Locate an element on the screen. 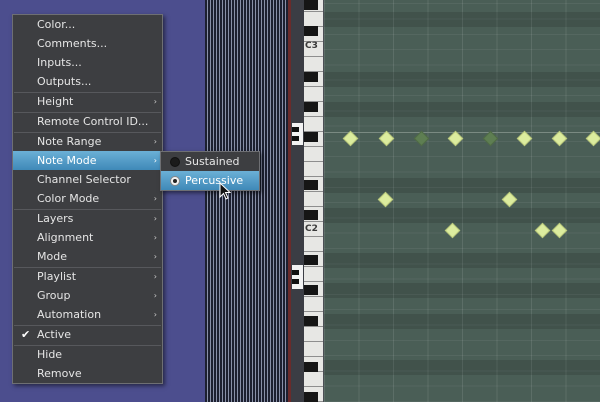 This screenshot has width=600, height=402. menu-item-remove: Remove is located at coordinates (87, 373).